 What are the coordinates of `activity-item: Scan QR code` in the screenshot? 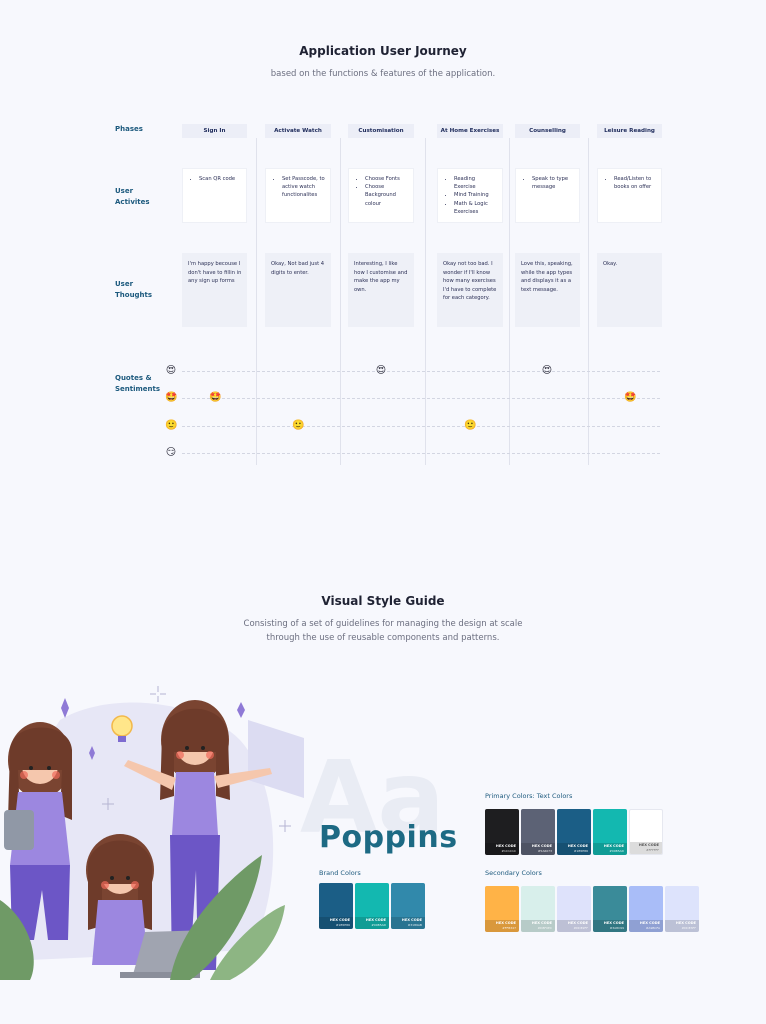 It's located at (220, 179).